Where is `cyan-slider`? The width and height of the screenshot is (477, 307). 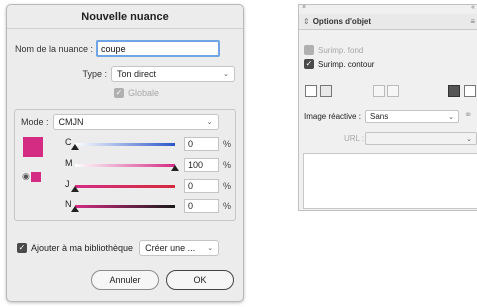
cyan-slider is located at coordinates (123, 145).